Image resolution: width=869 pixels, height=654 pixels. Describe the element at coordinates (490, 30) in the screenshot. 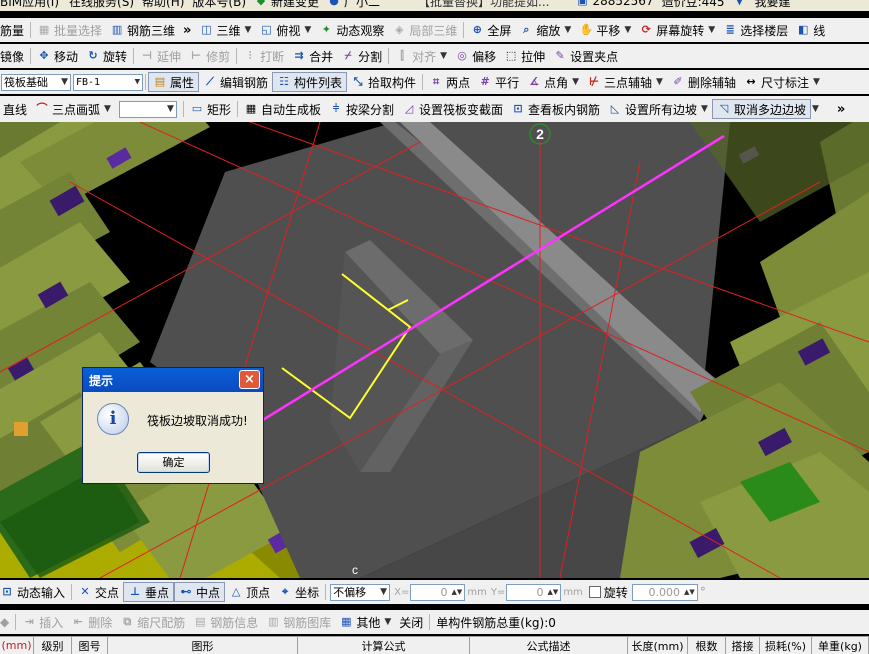

I see `fullscreen-button: ⊕ 全屏` at that location.